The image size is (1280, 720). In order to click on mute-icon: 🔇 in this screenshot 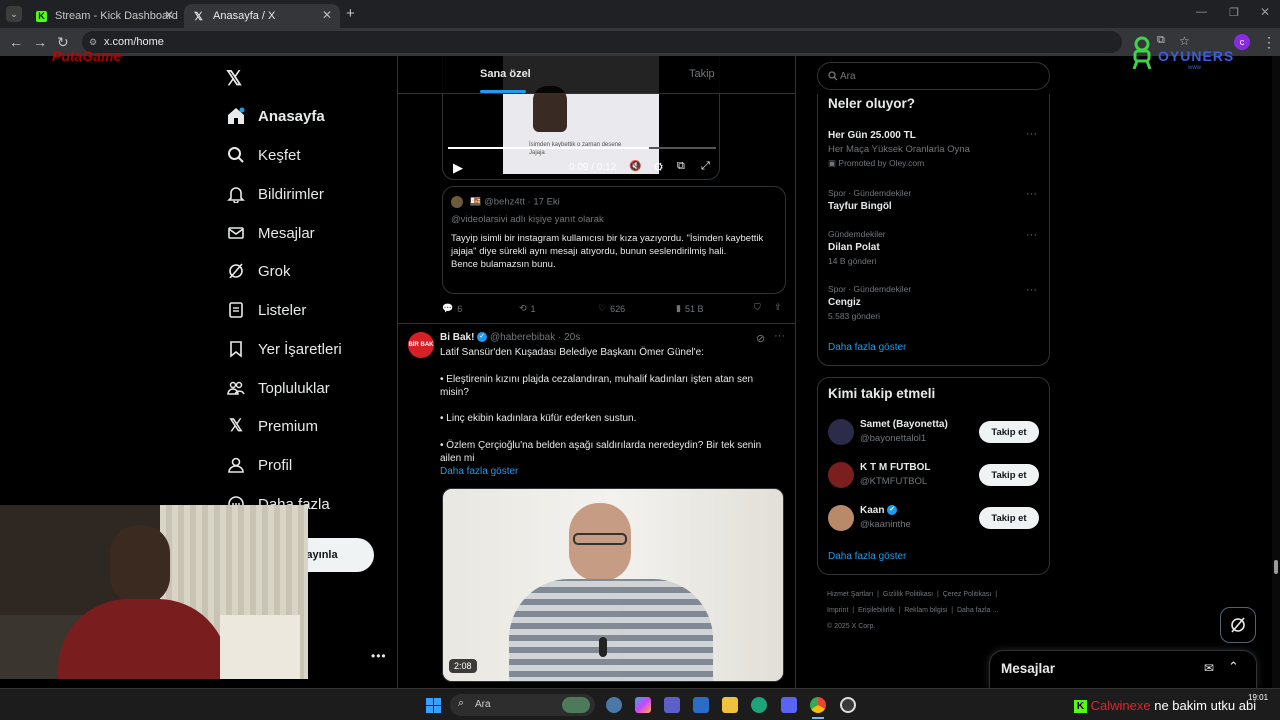, I will do `click(635, 166)`.